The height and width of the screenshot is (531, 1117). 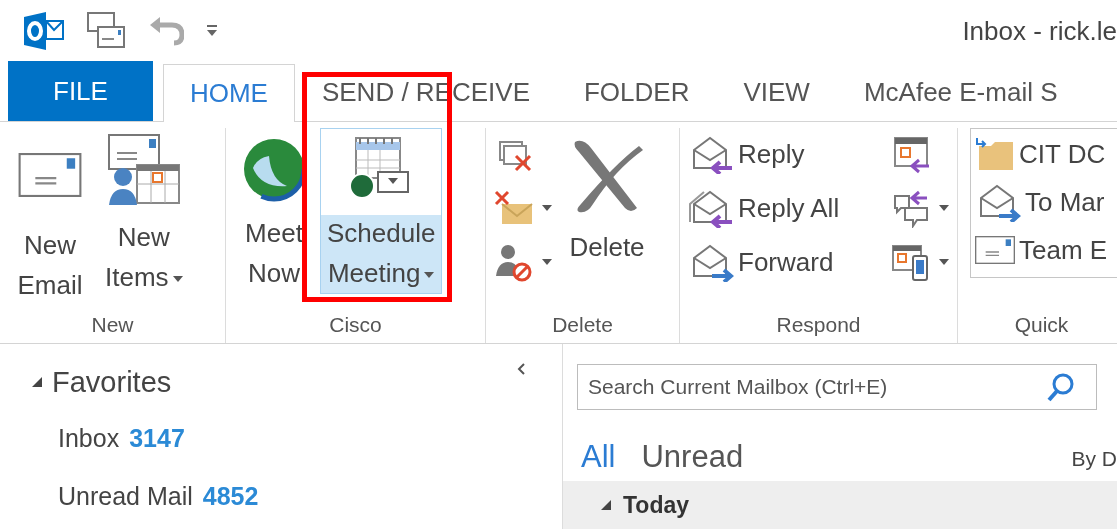 What do you see at coordinates (582, 325) in the screenshot?
I see `group-label: Delete` at bounding box center [582, 325].